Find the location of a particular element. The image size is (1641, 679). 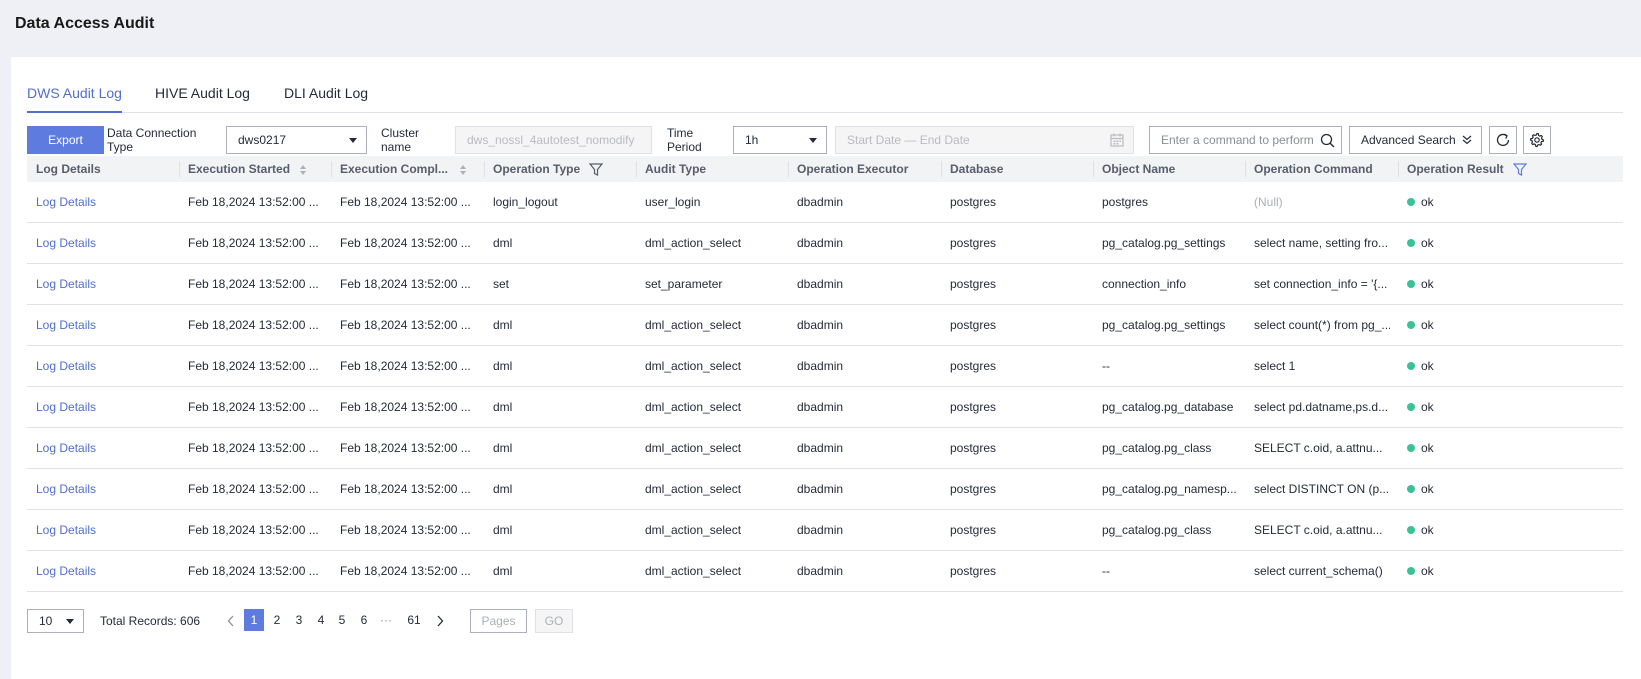

page-jump-input: Pages is located at coordinates (498, 621).